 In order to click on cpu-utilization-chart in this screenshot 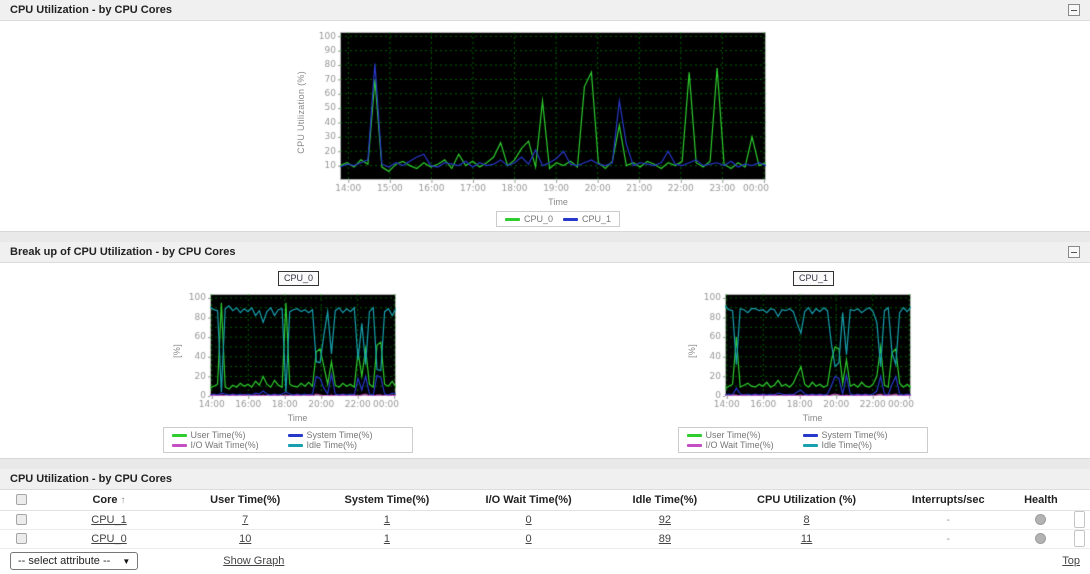, I will do `click(540, 112)`.